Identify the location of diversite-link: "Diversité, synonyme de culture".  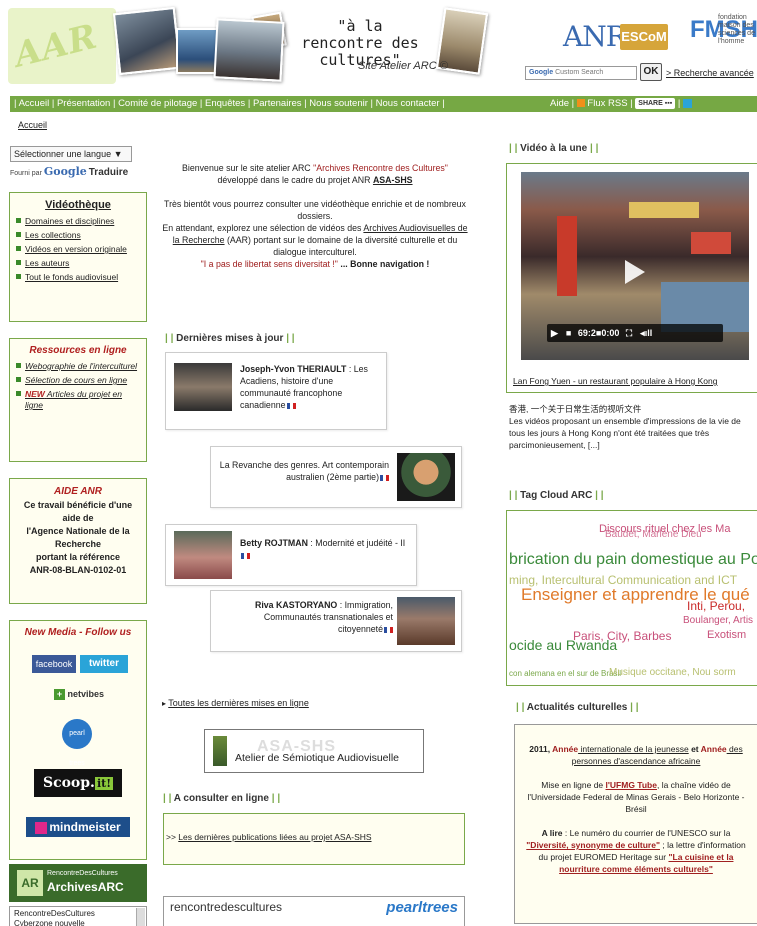
(593, 845).